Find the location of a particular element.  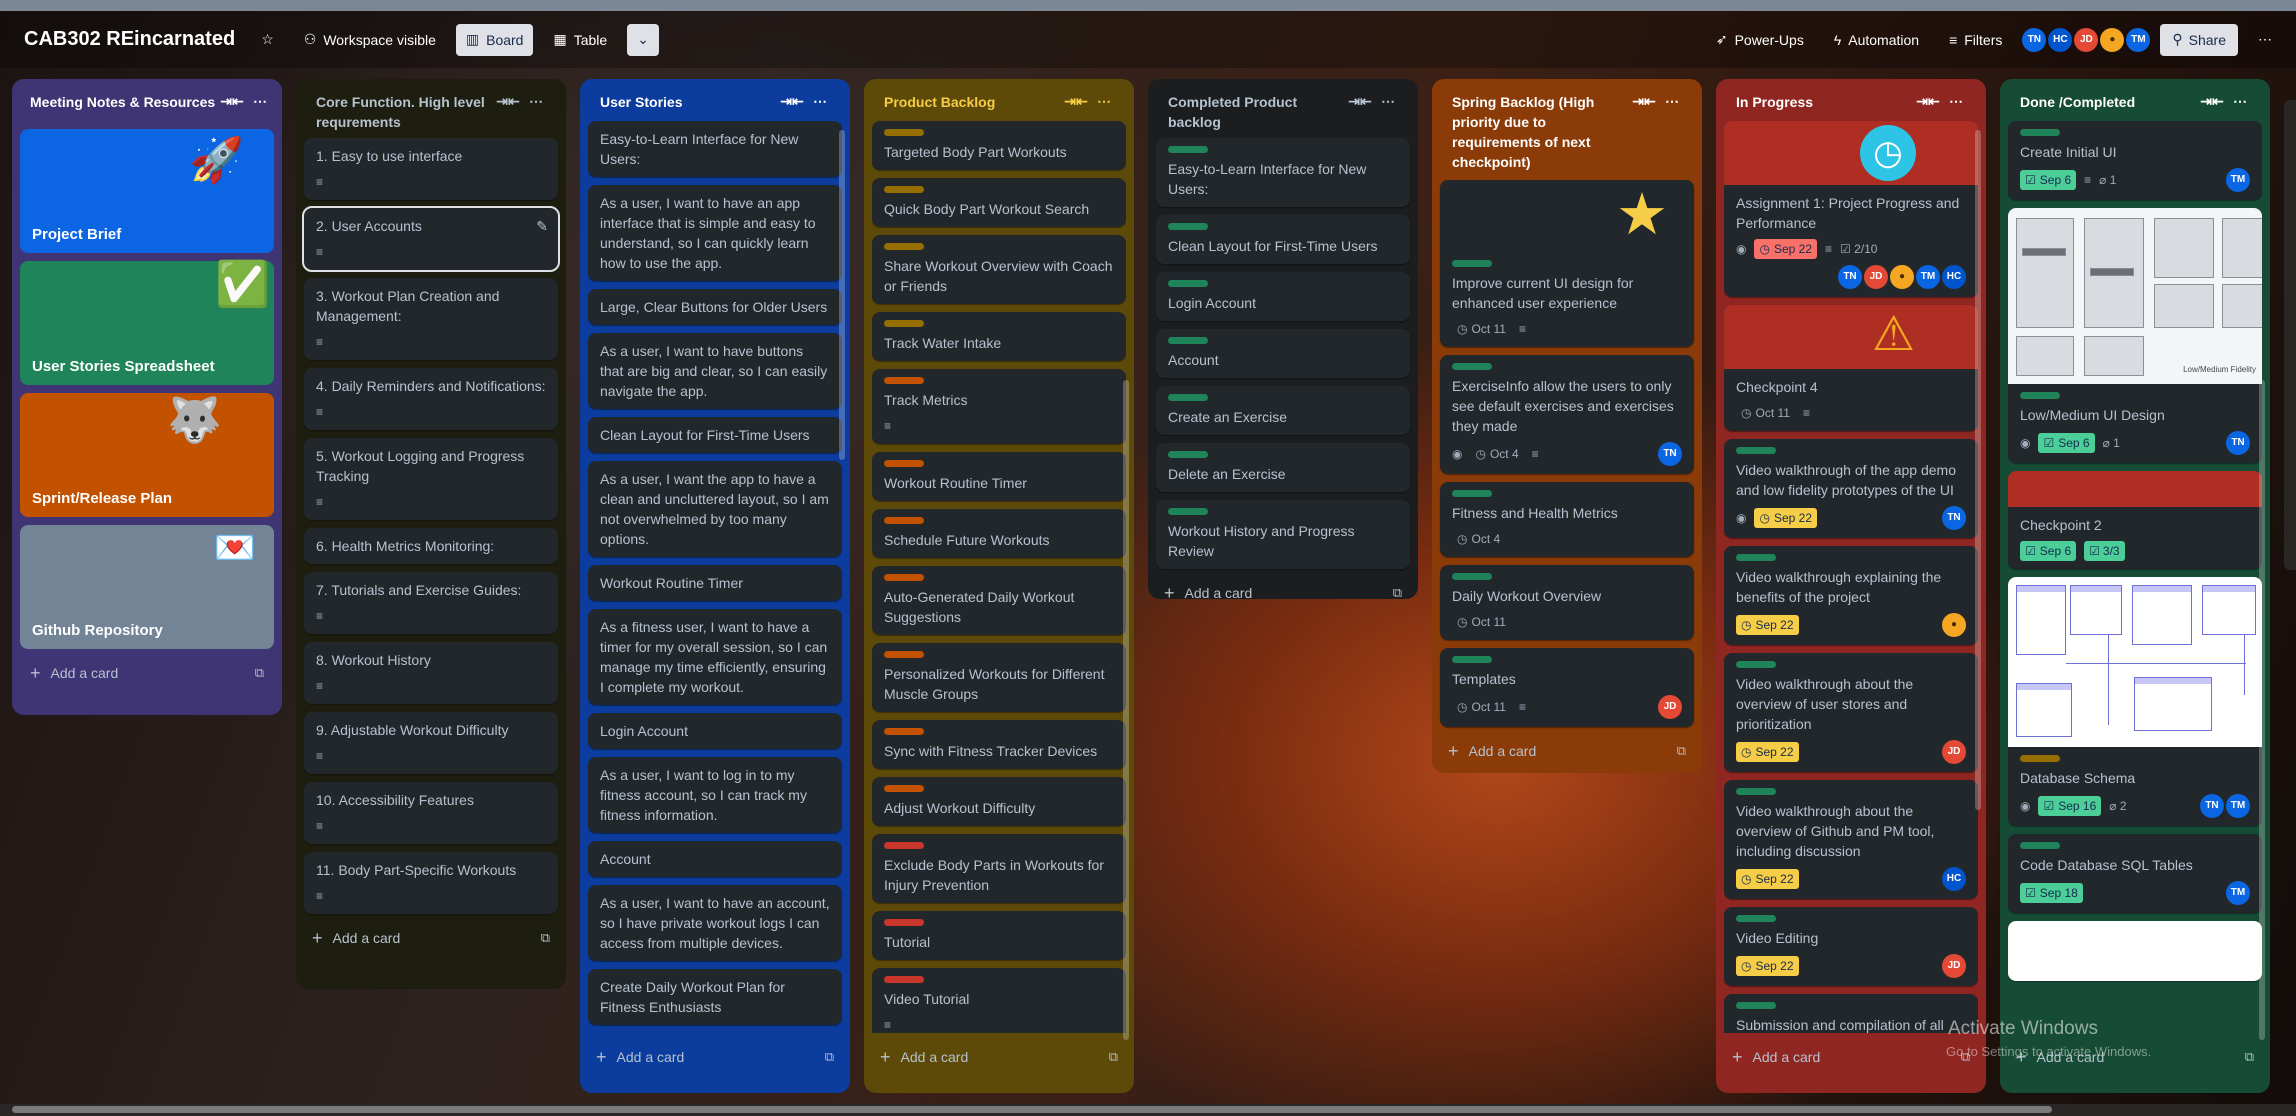

card: 10. Accessibility Features ≡ is located at coordinates (431, 813).